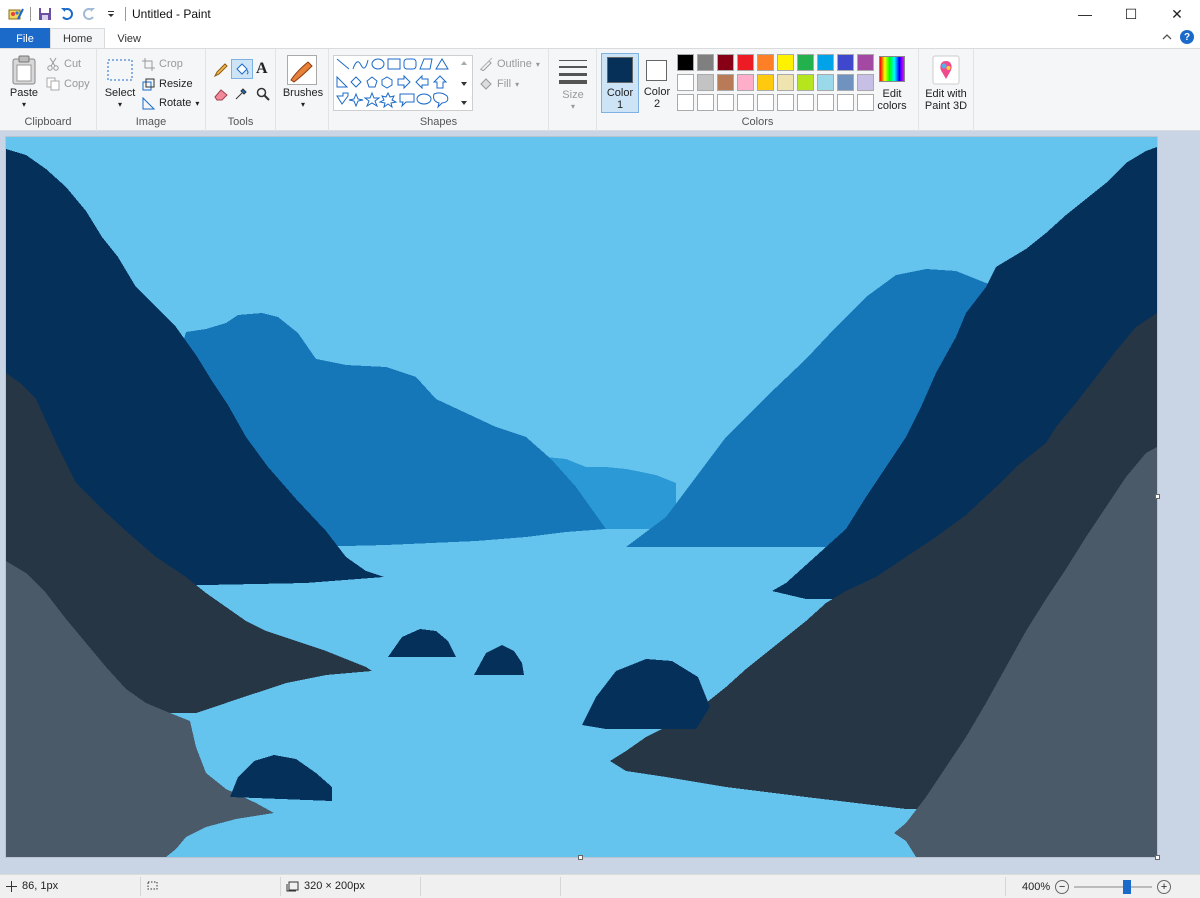 The width and height of the screenshot is (1200, 898). Describe the element at coordinates (573, 84) in the screenshot. I see `size-button: Size ▾` at that location.